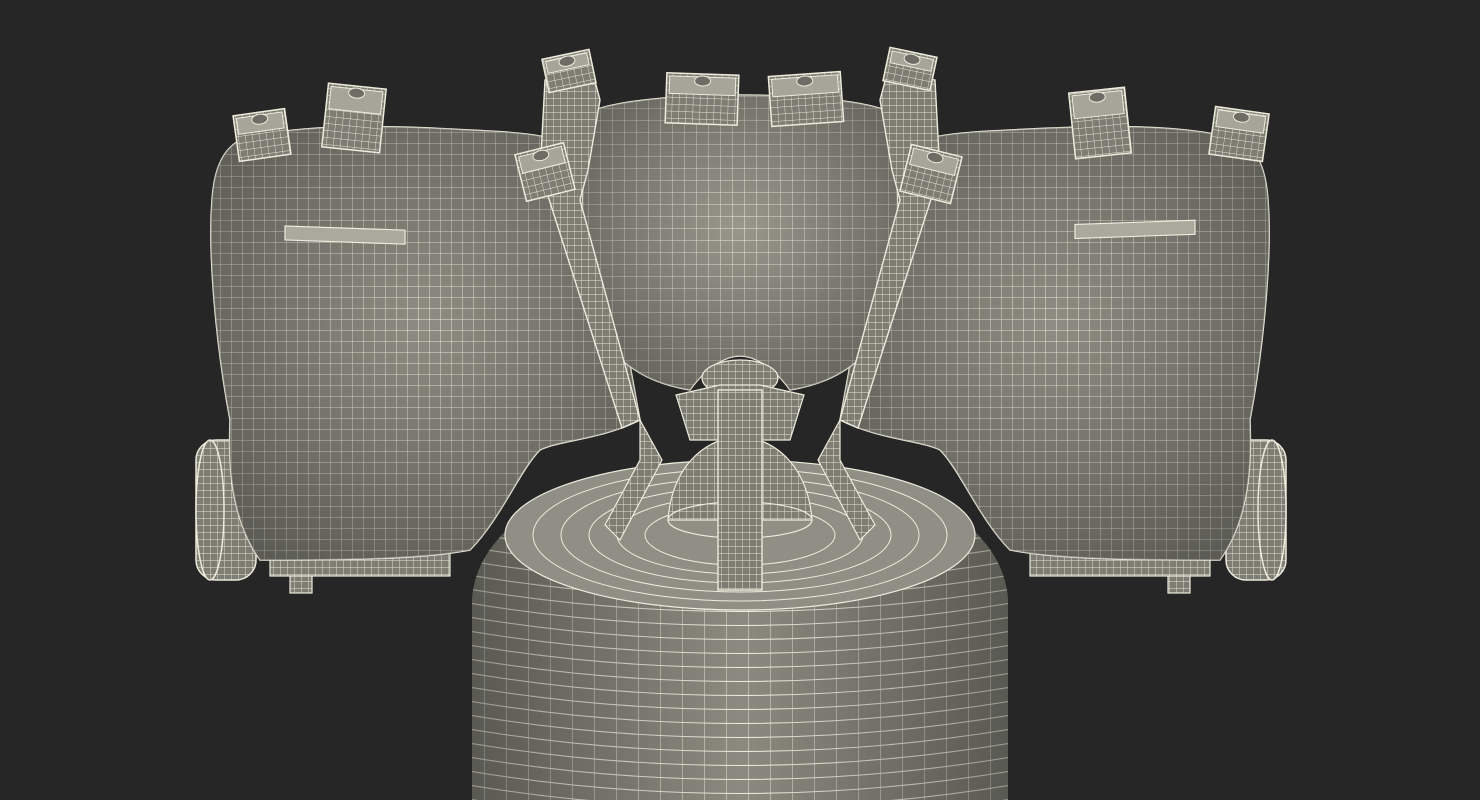 This screenshot has height=800, width=1480. Describe the element at coordinates (740, 242) in the screenshot. I see `yoke-center` at that location.